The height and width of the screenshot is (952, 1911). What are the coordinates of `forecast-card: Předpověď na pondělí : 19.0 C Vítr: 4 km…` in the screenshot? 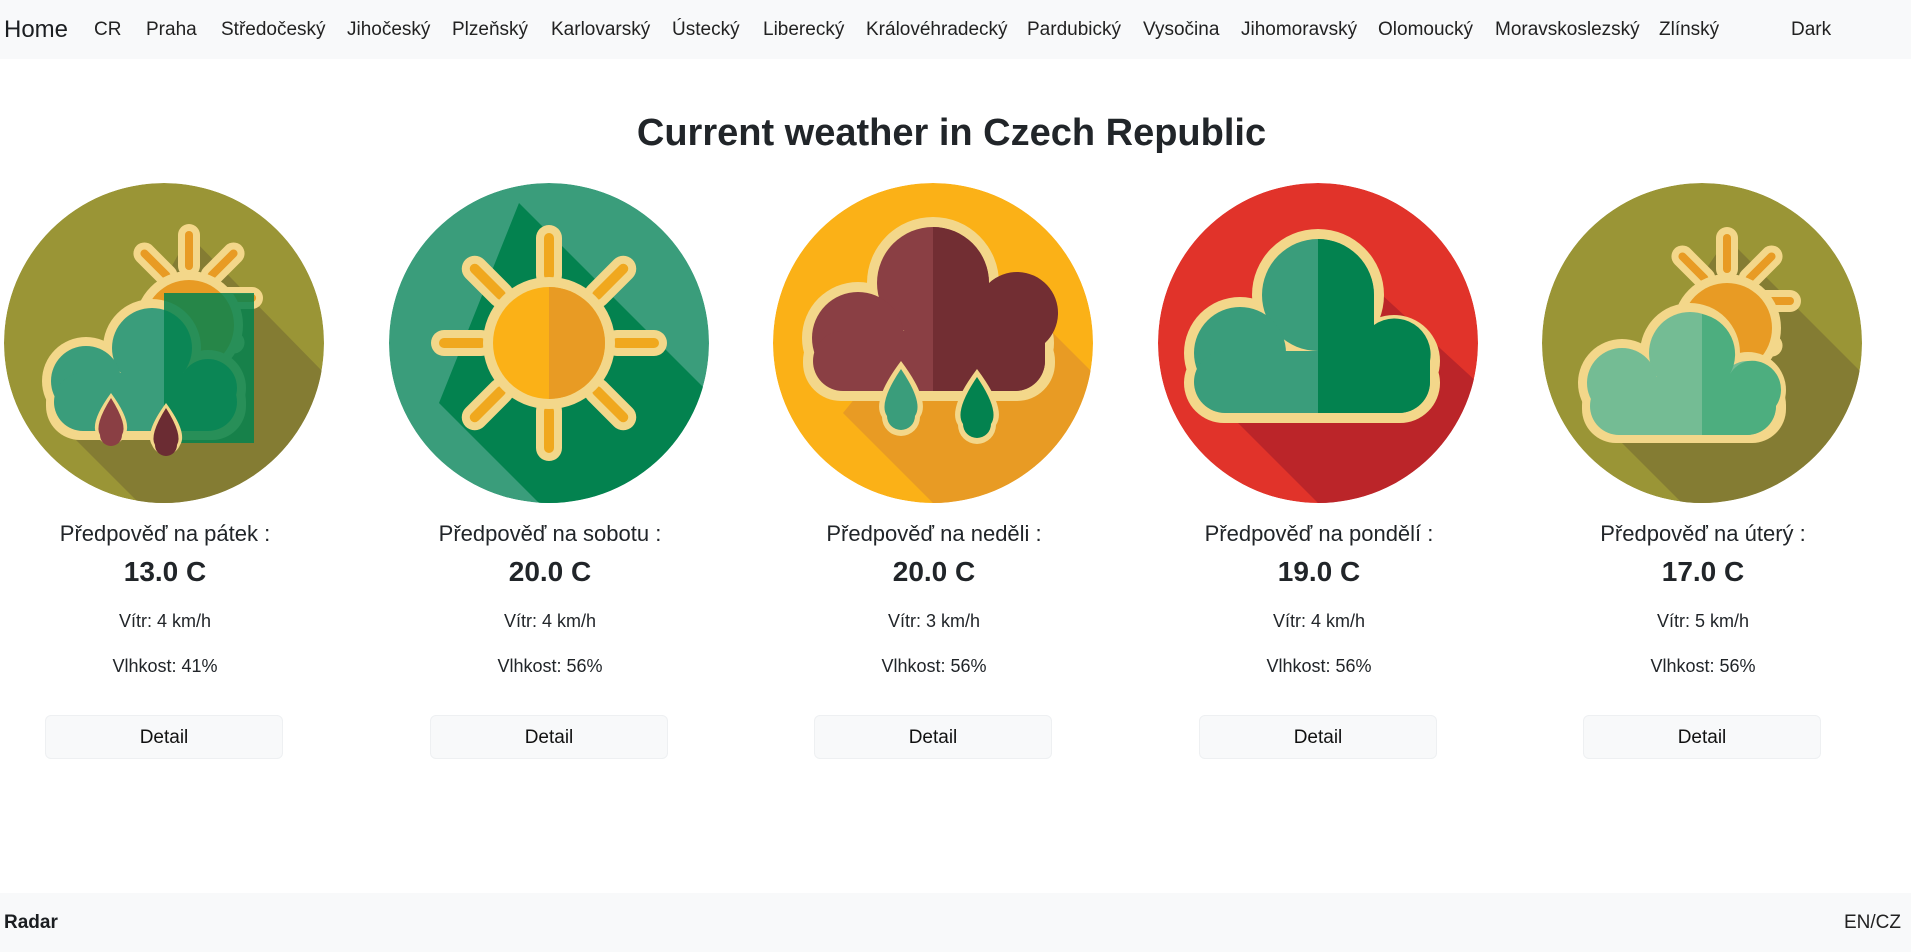 It's located at (1319, 473).